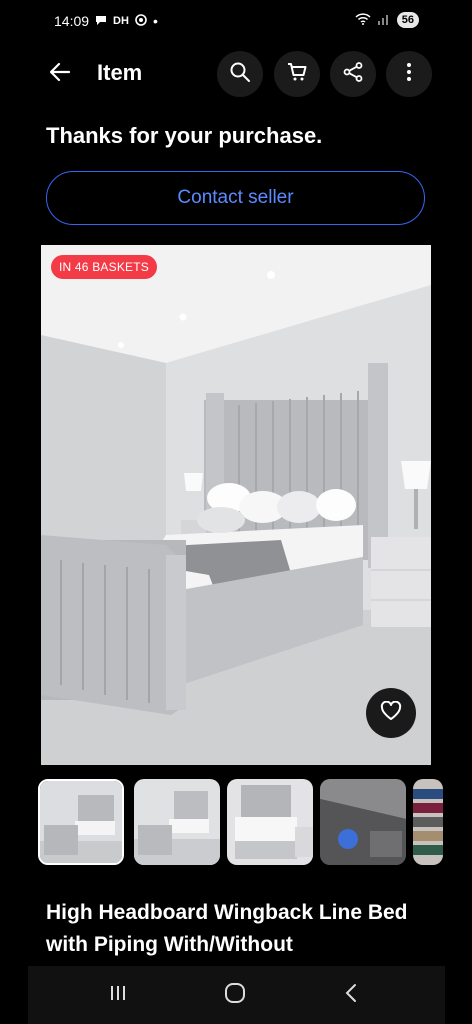 This screenshot has width=472, height=1024. I want to click on search-button, so click(240, 74).